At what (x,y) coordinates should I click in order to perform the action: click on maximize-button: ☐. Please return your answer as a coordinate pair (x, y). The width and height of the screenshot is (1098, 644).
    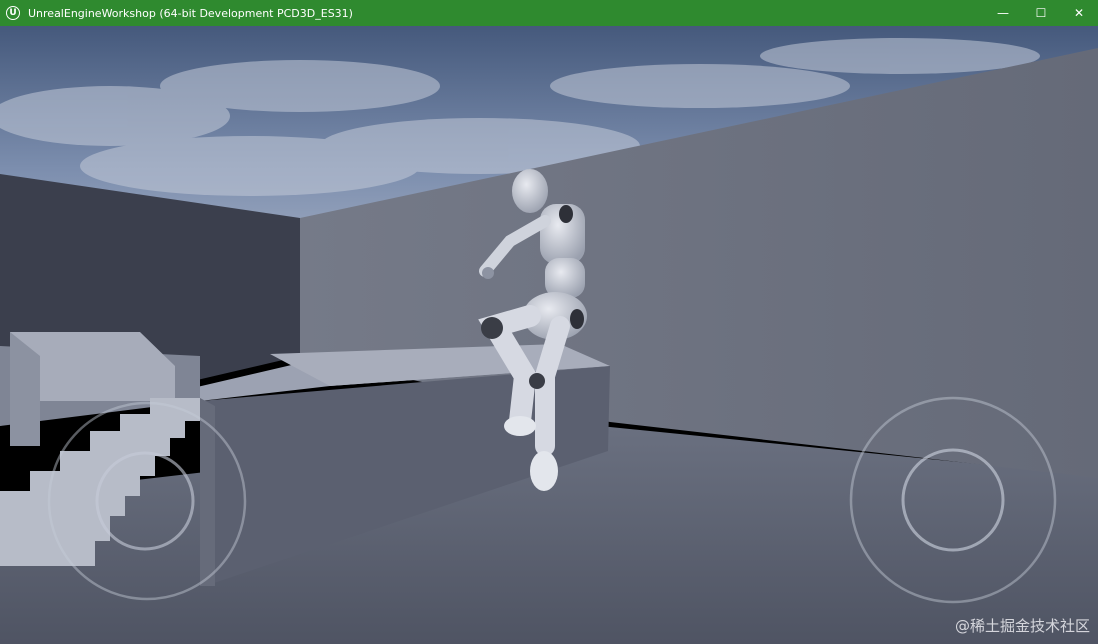
    Looking at the image, I should click on (1041, 13).